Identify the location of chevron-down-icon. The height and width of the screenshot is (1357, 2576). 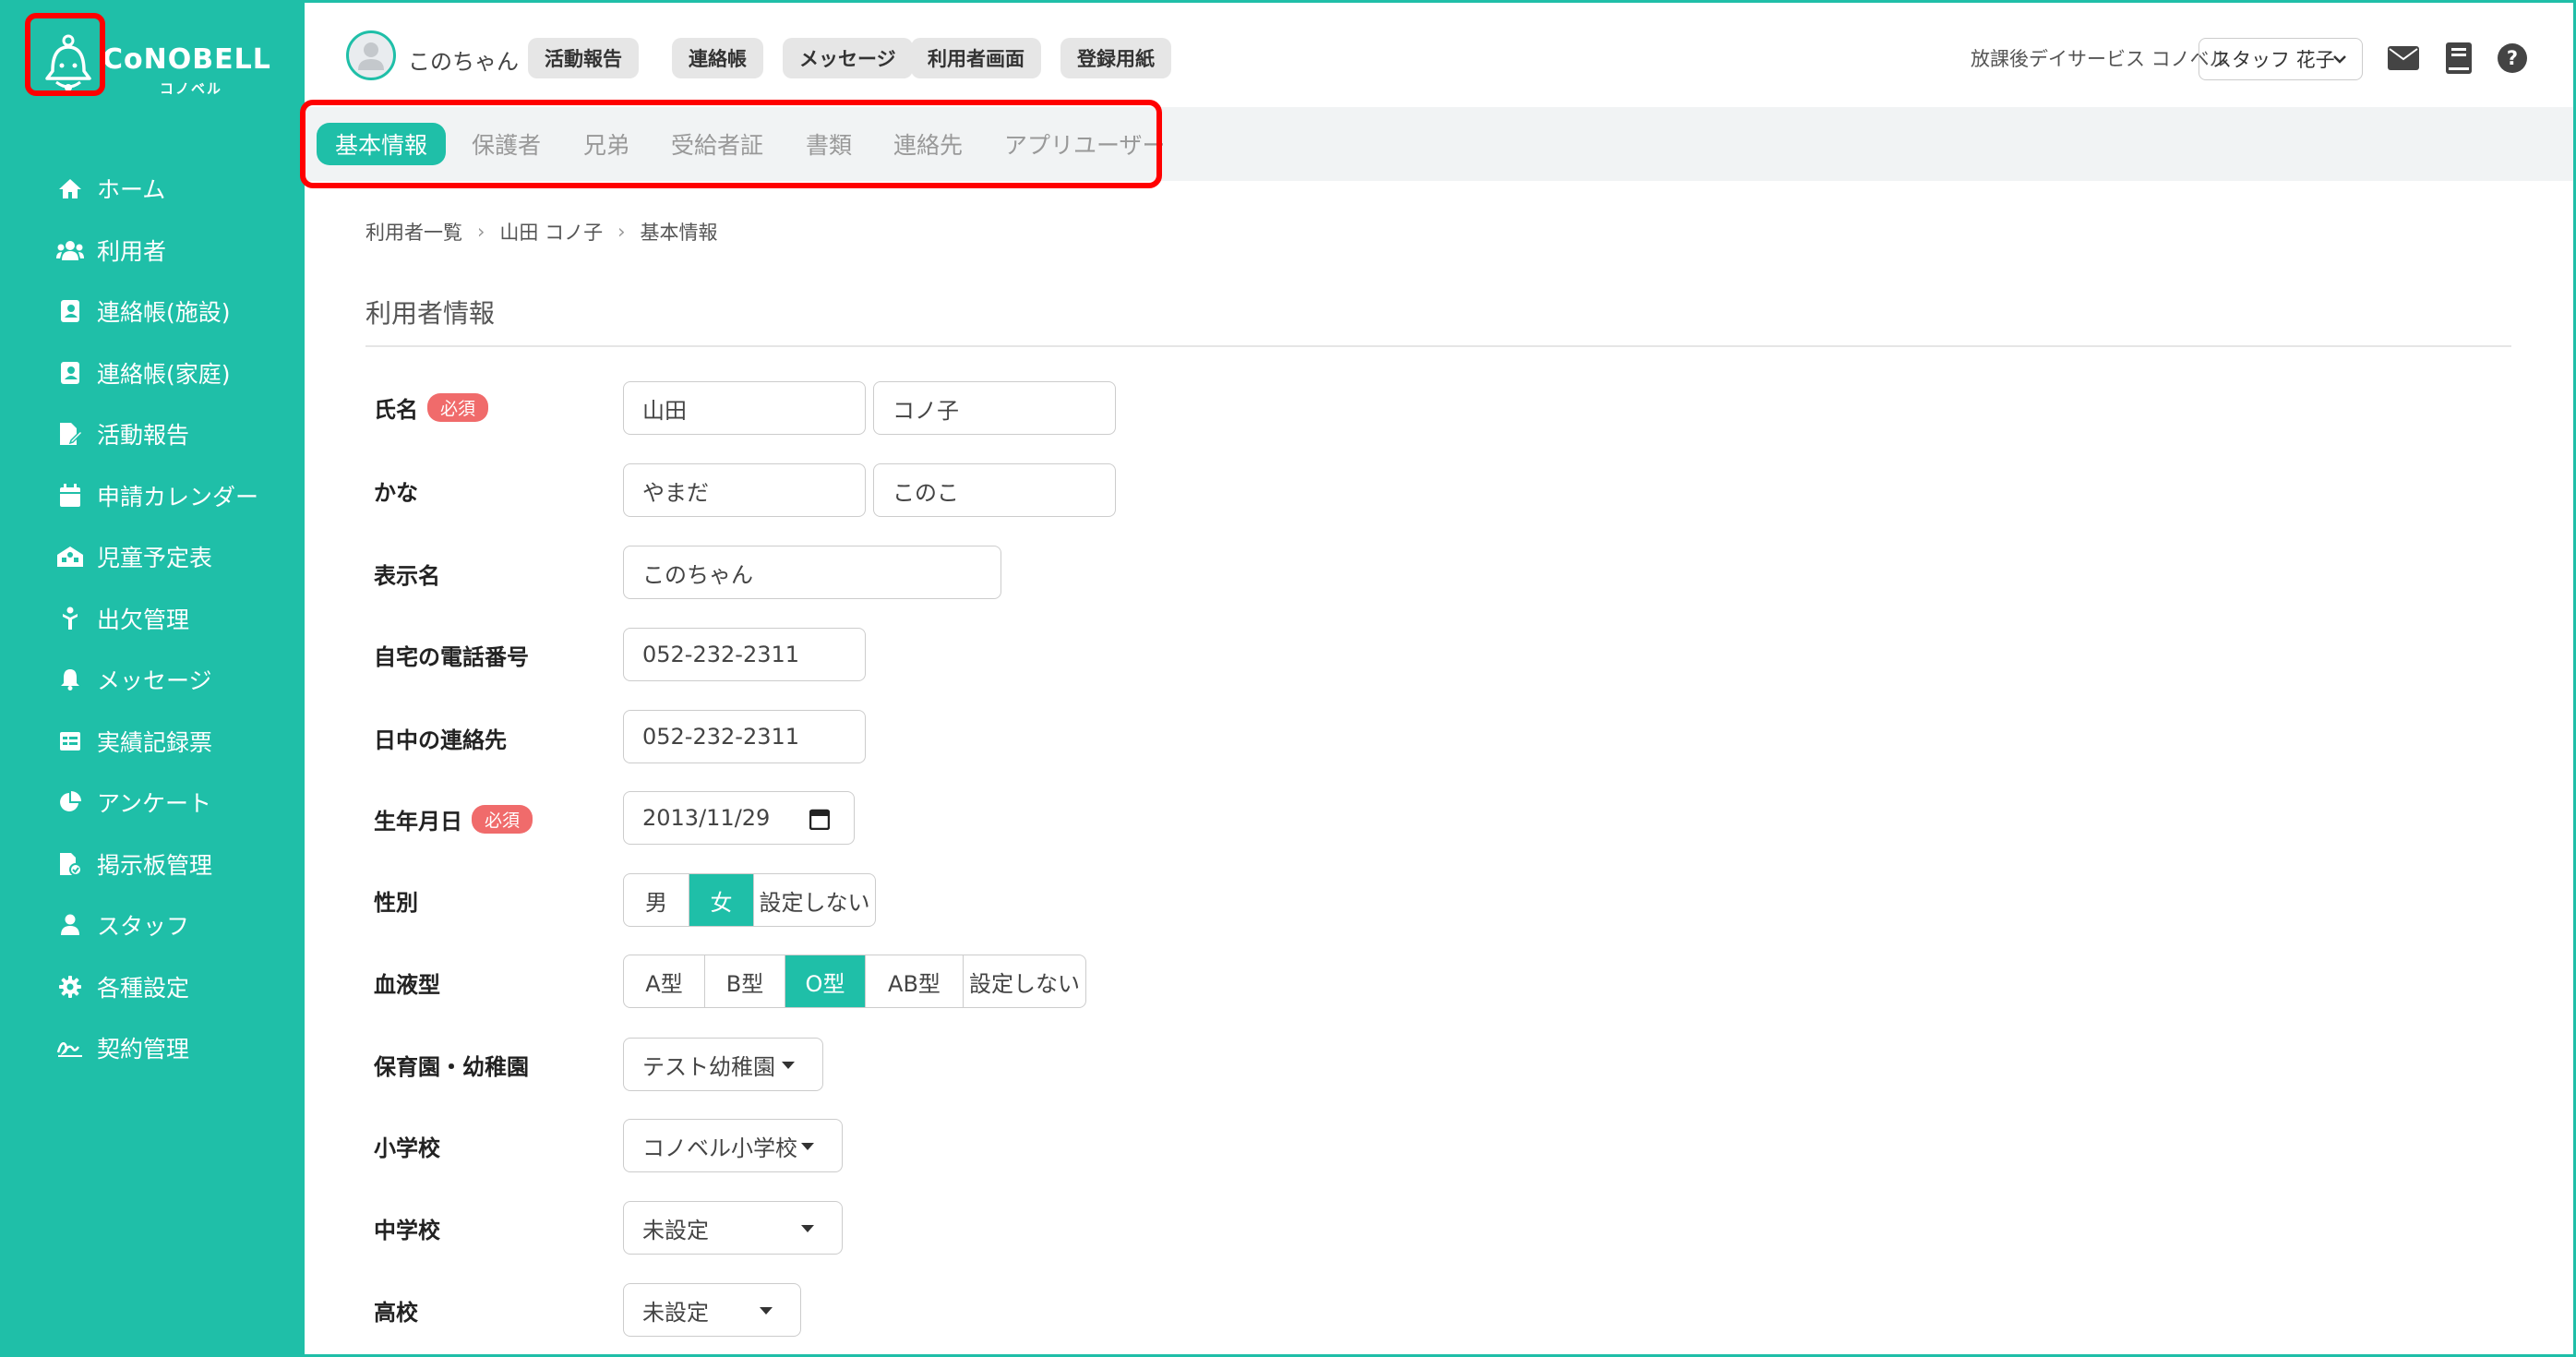
(2339, 59).